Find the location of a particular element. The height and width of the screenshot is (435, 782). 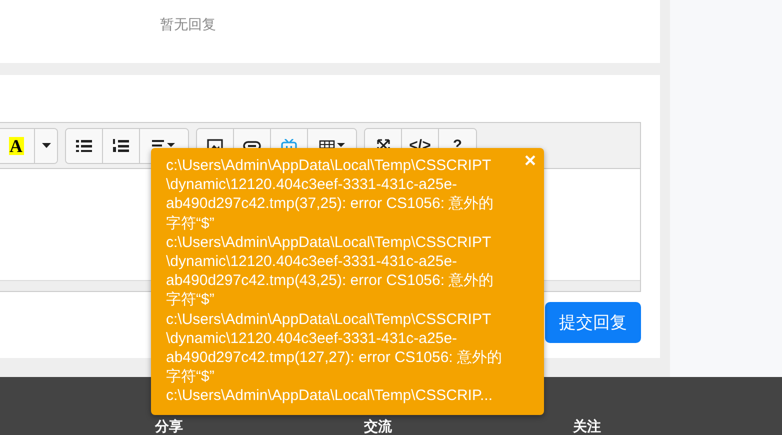

bullet-list-icon is located at coordinates (84, 146).